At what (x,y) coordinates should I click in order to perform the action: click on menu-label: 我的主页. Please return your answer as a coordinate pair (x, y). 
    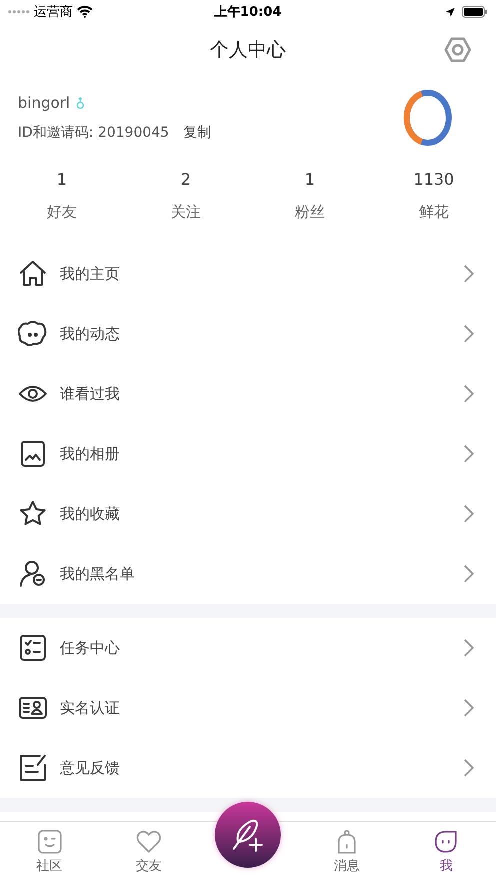
    Looking at the image, I should click on (90, 274).